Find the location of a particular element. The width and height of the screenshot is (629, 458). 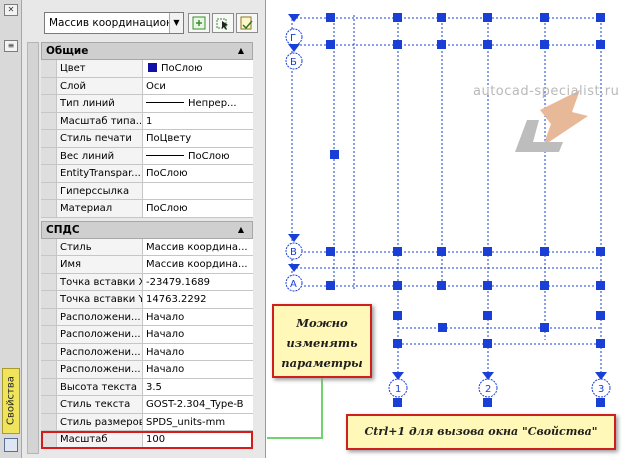

toggle-pickadd-button is located at coordinates (199, 23).